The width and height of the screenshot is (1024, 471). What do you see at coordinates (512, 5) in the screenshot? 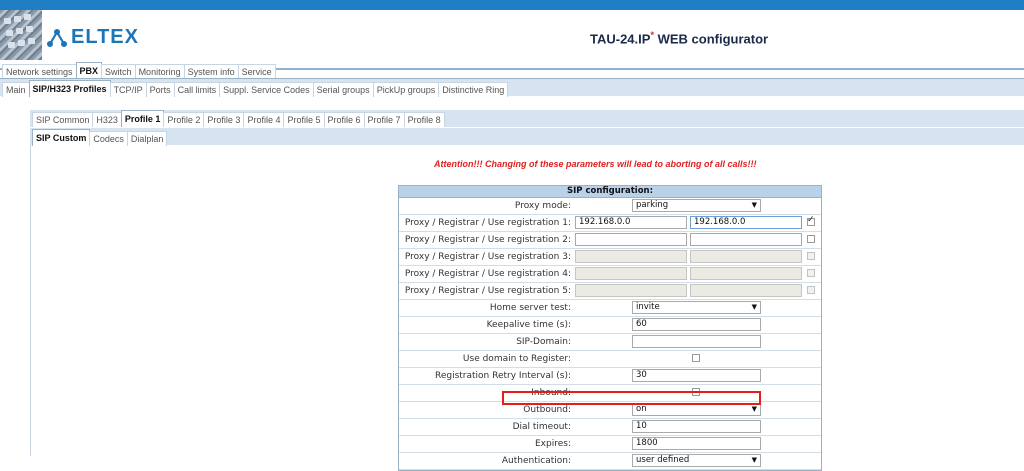
I see `top-stripe` at bounding box center [512, 5].